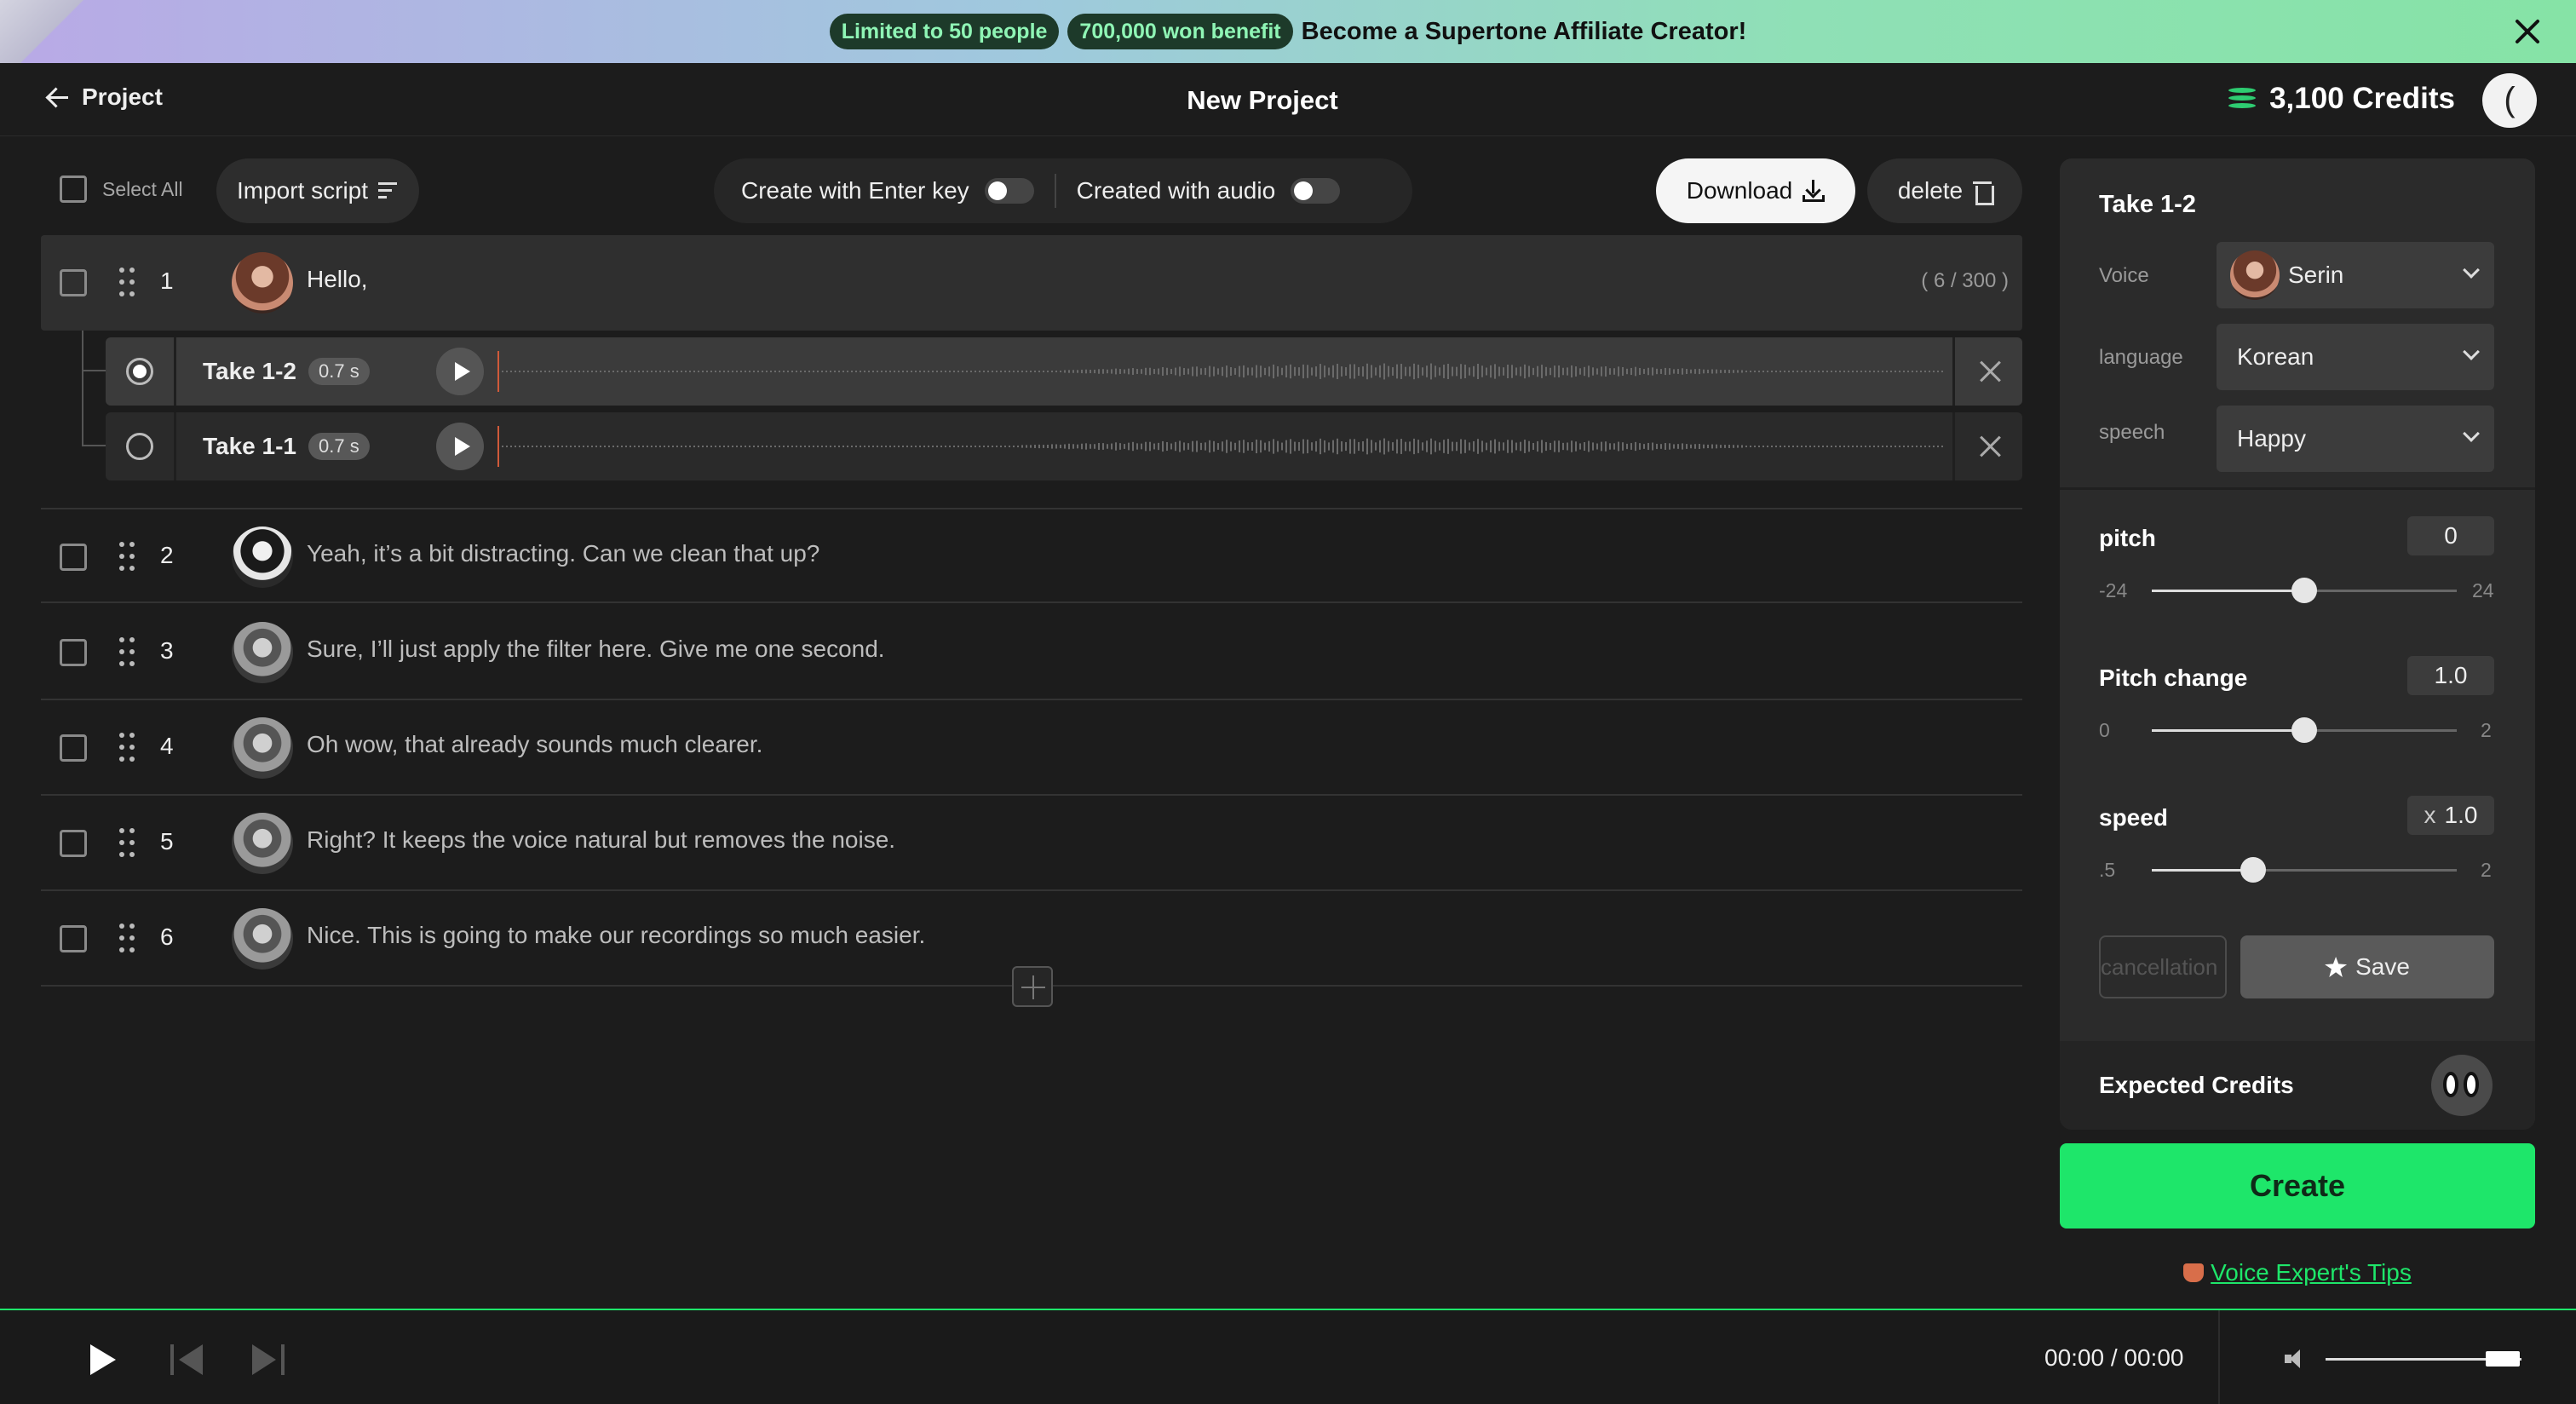  I want to click on take-radio, so click(139, 446).